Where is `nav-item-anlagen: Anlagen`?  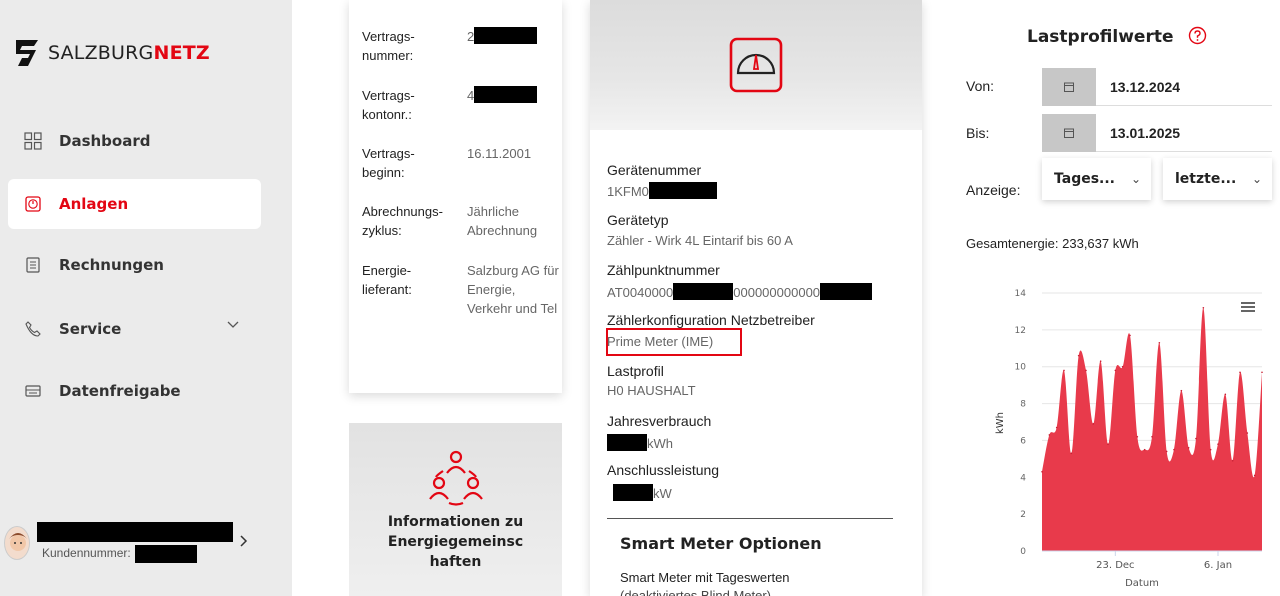 nav-item-anlagen: Anlagen is located at coordinates (134, 204).